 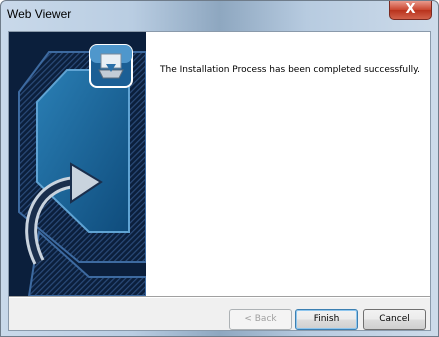 I want to click on finish-button: Finish, so click(x=326, y=319).